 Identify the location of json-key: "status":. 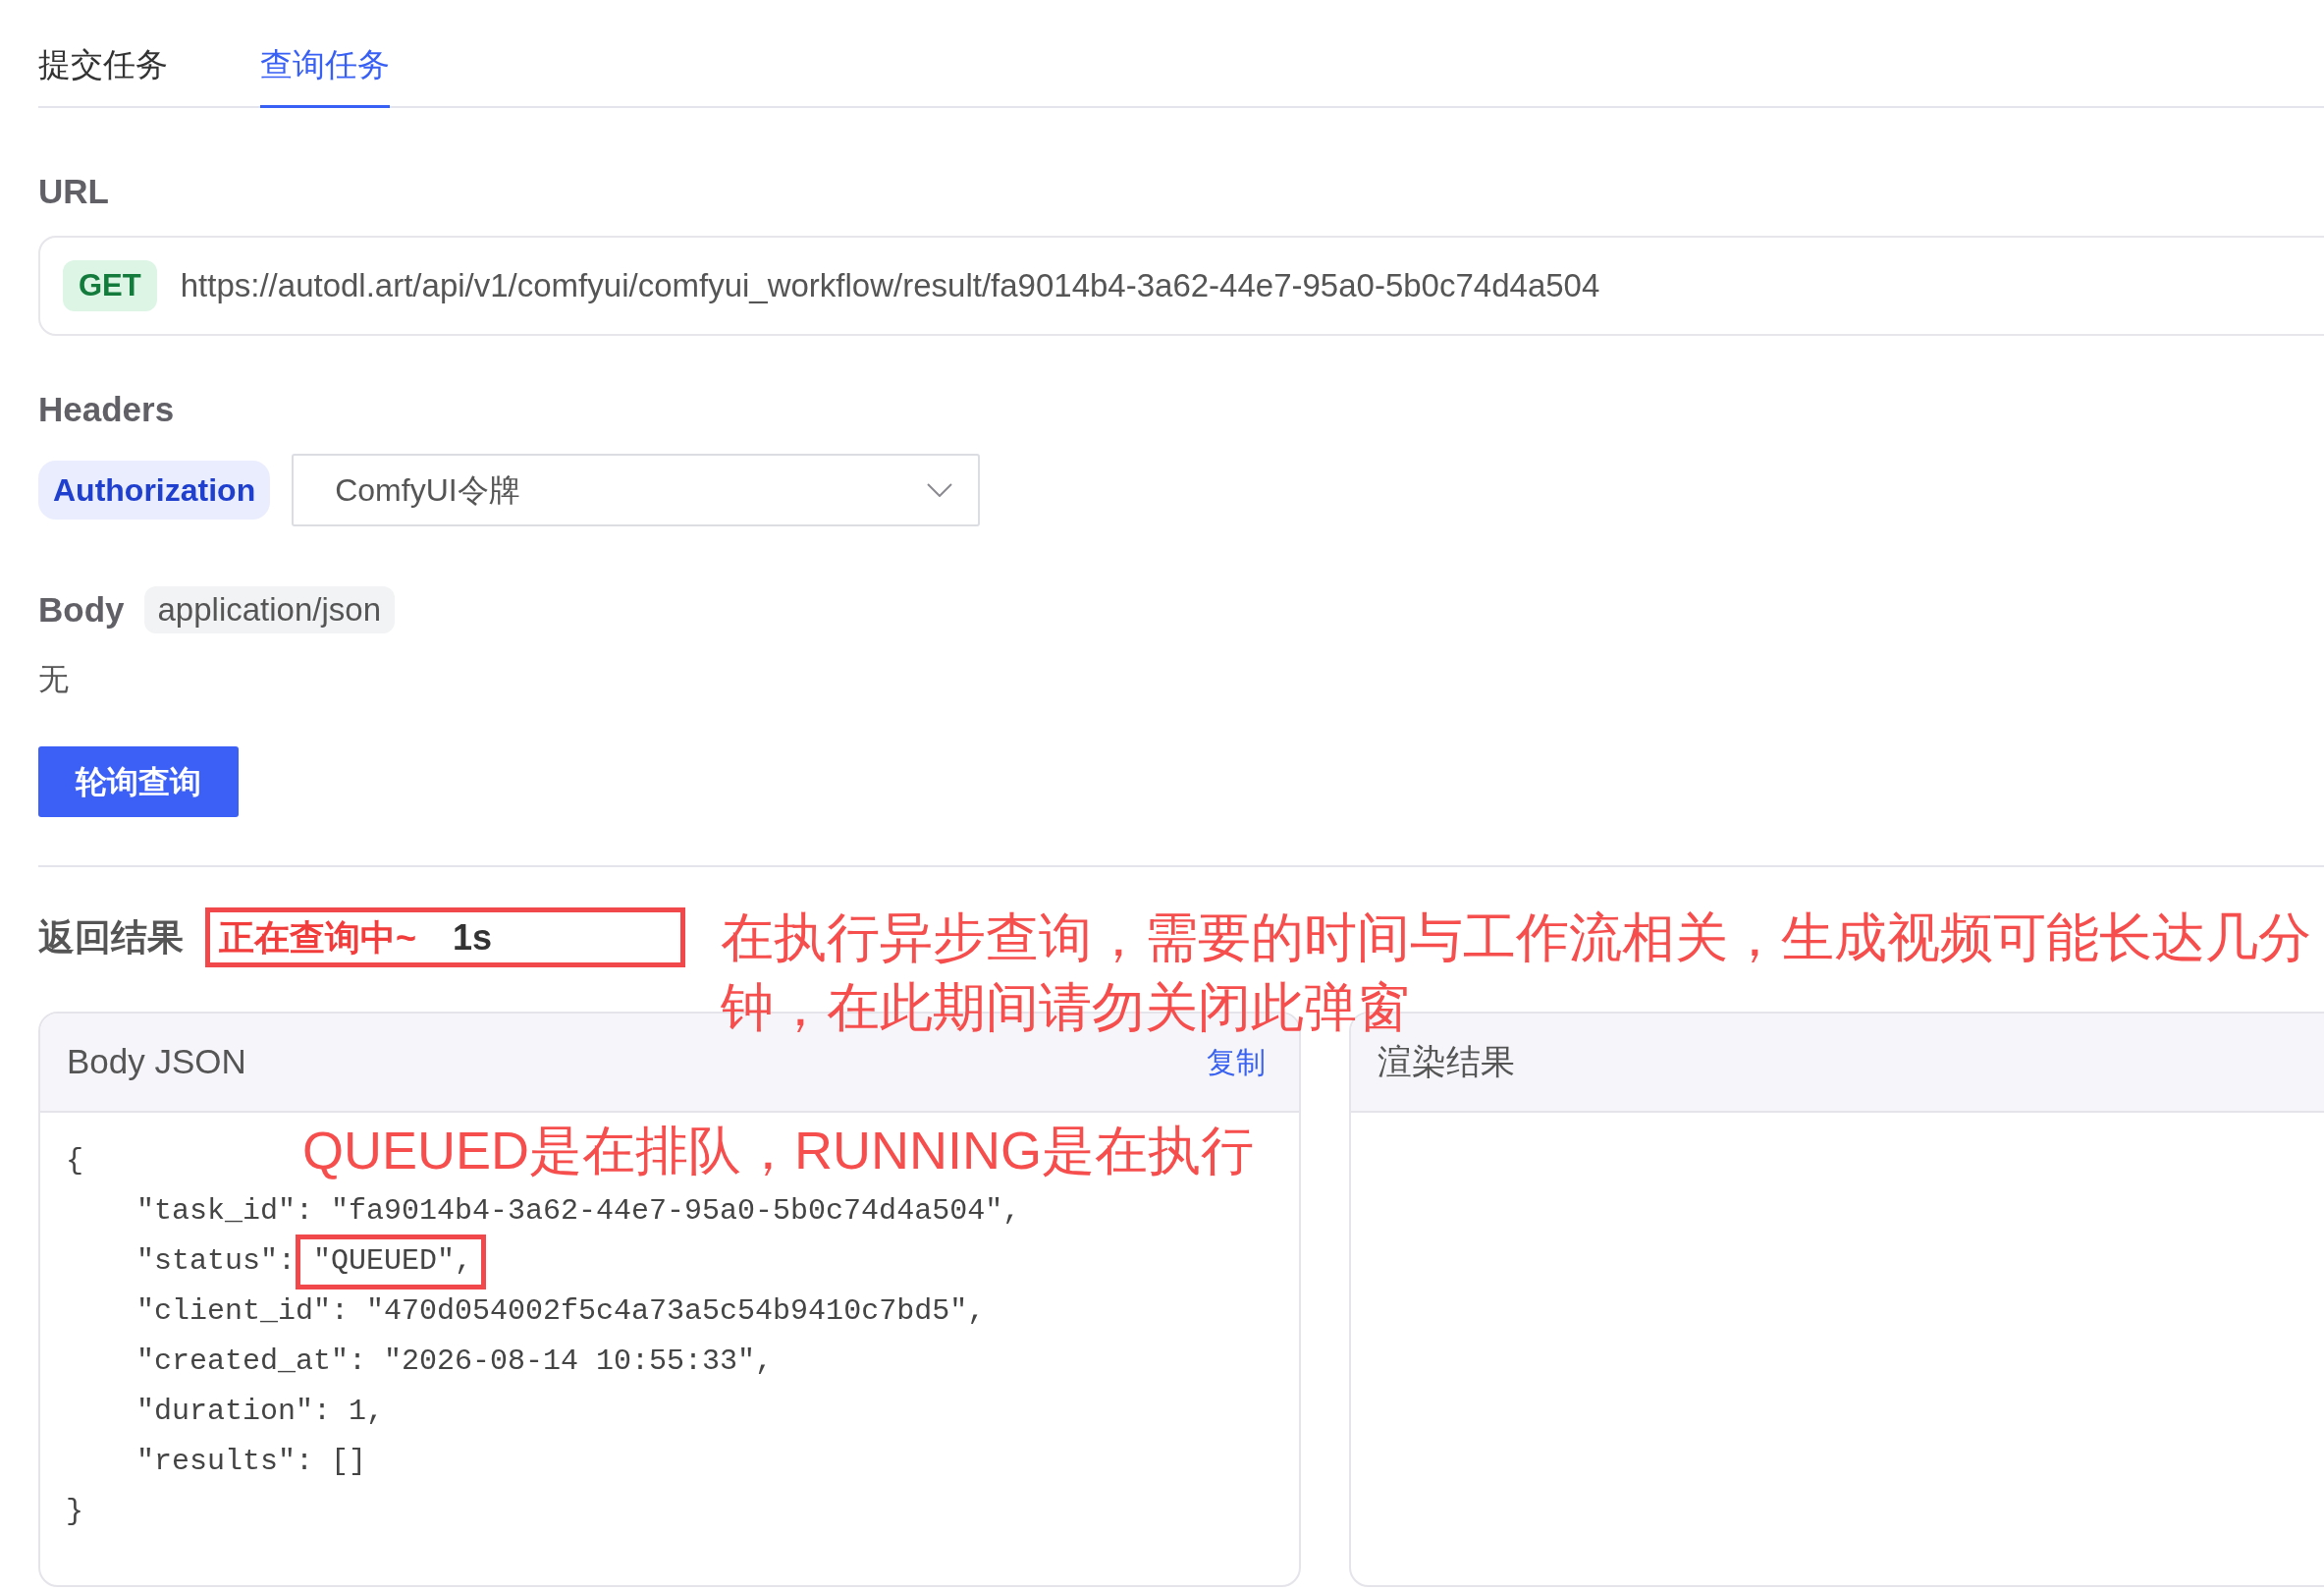
(216, 1261).